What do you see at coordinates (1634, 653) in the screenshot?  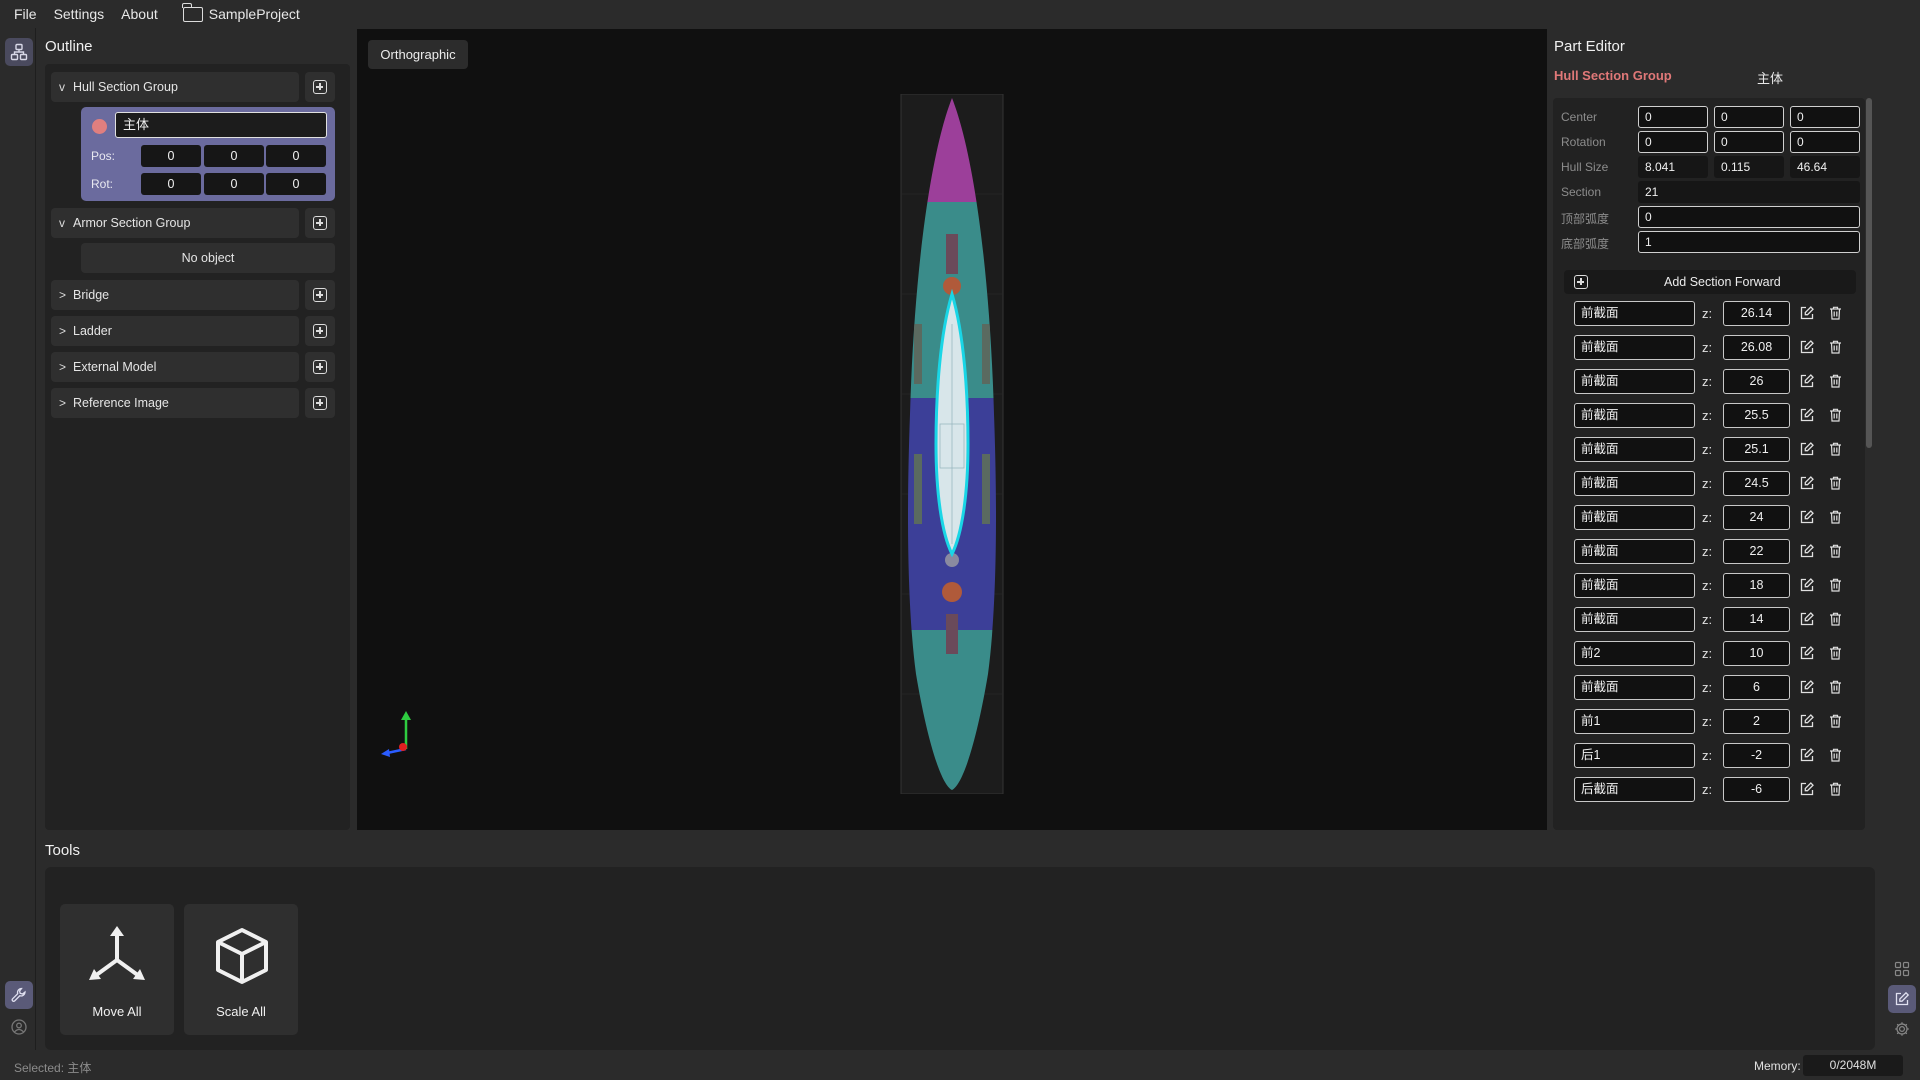 I see `section-name-field: 前2` at bounding box center [1634, 653].